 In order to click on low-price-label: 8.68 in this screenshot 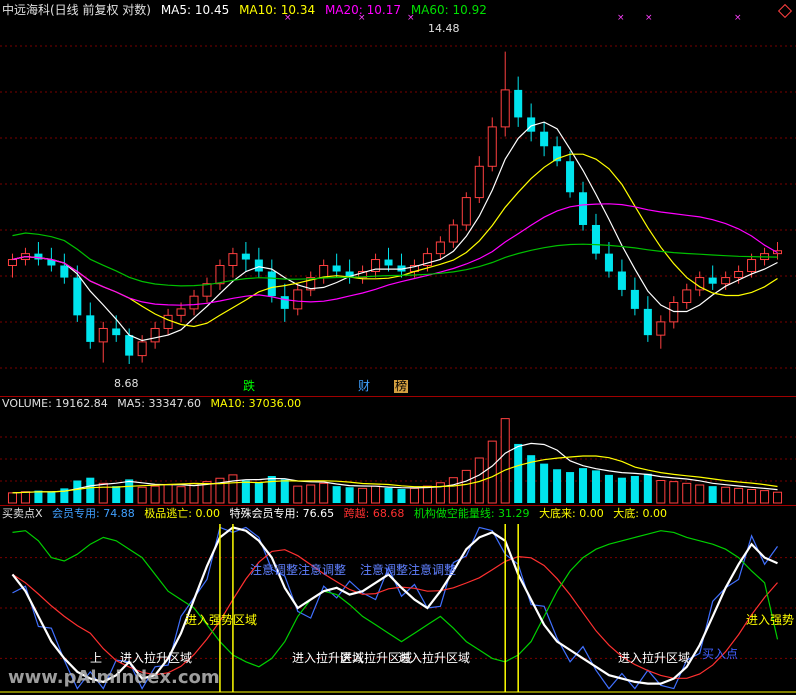, I will do `click(126, 383)`.